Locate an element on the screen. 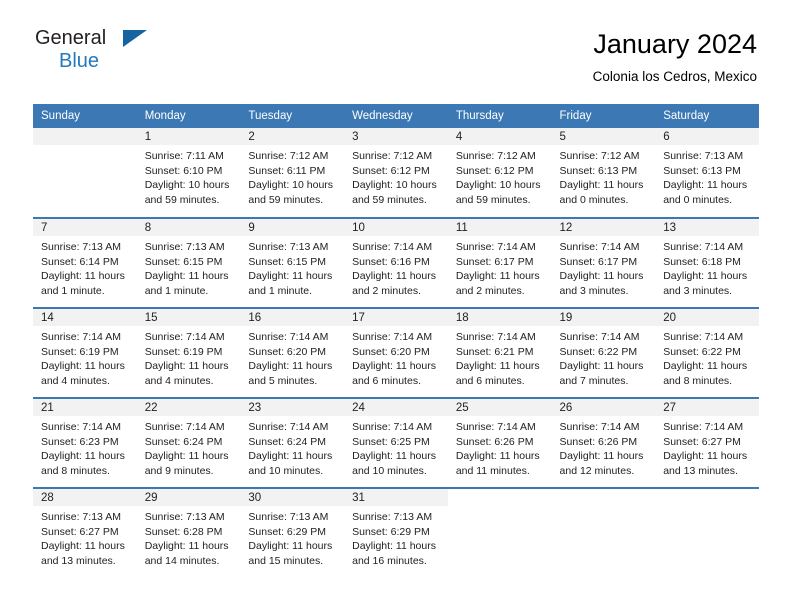 The height and width of the screenshot is (612, 792). sunrise-text: Sunrise: 7:13 AM is located at coordinates (184, 517).